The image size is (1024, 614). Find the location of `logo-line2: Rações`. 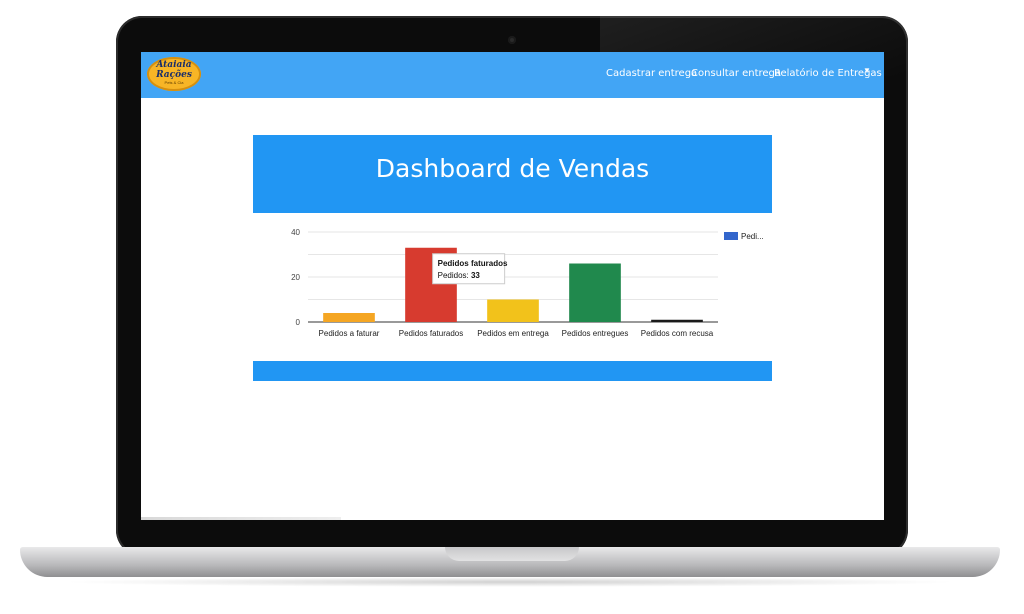

logo-line2: Rações is located at coordinates (174, 75).